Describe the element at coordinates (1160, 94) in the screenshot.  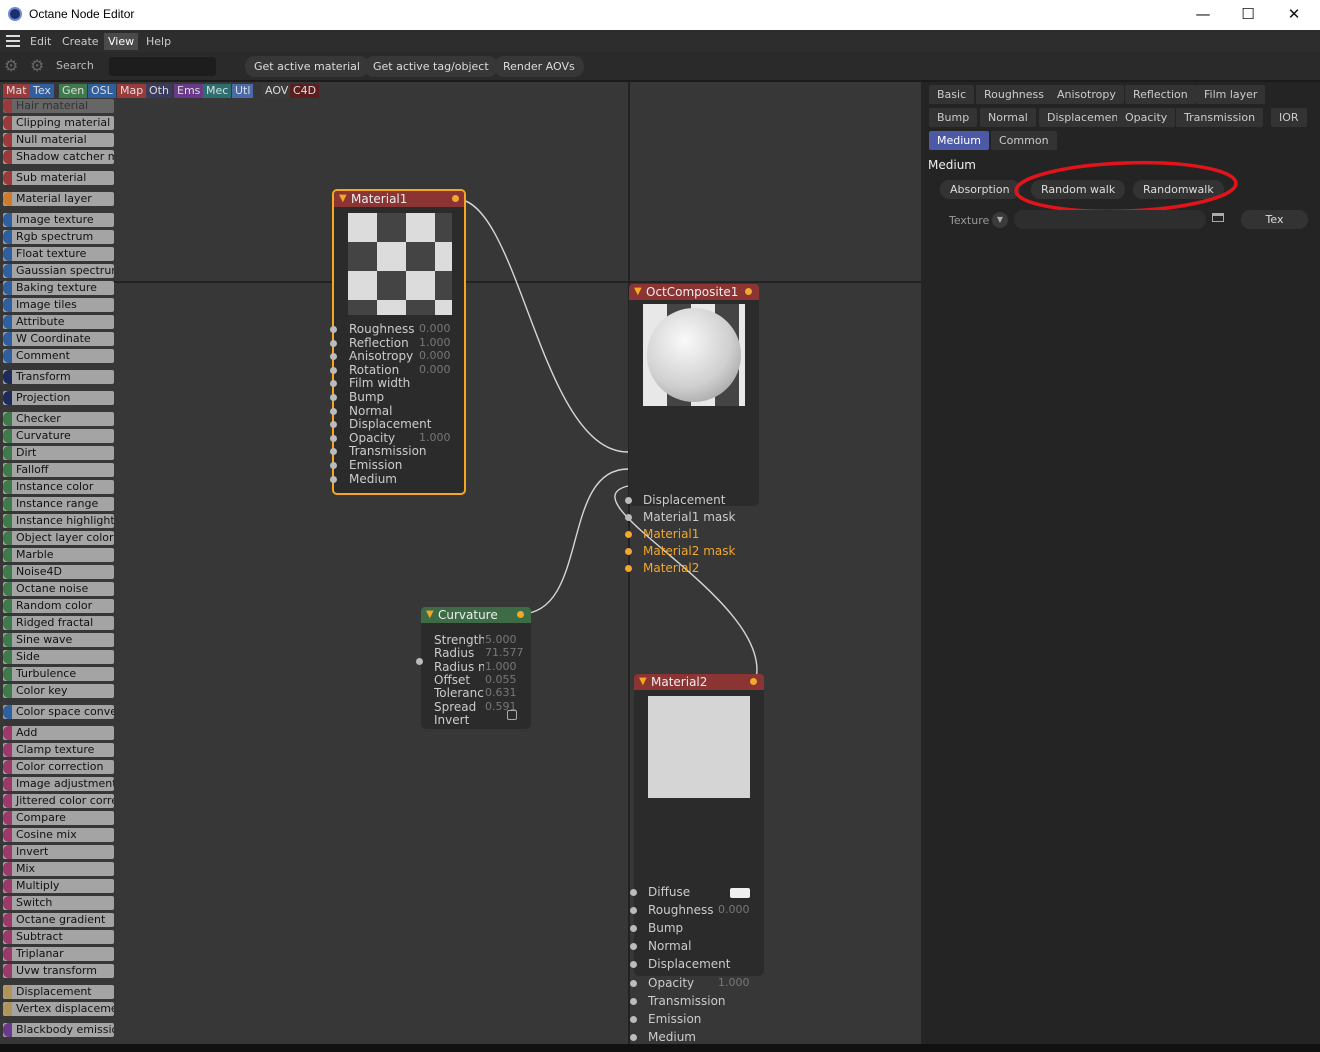
I see `tab-reflection: Reflection` at that location.